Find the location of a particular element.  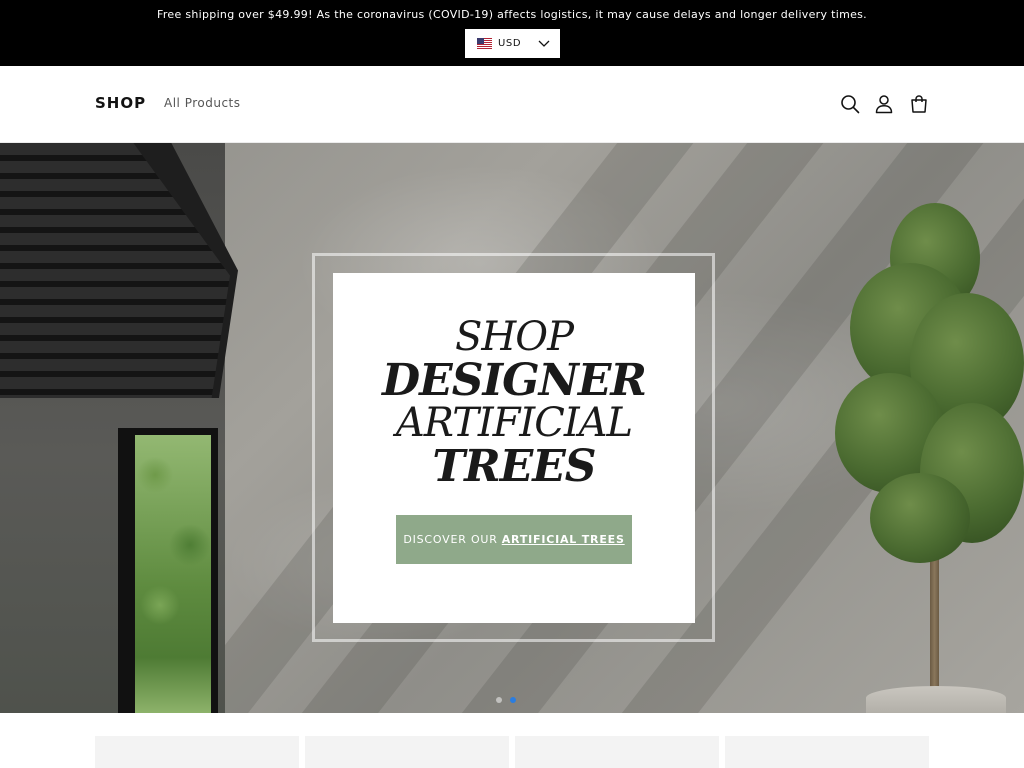

slider-dots is located at coordinates (506, 700).